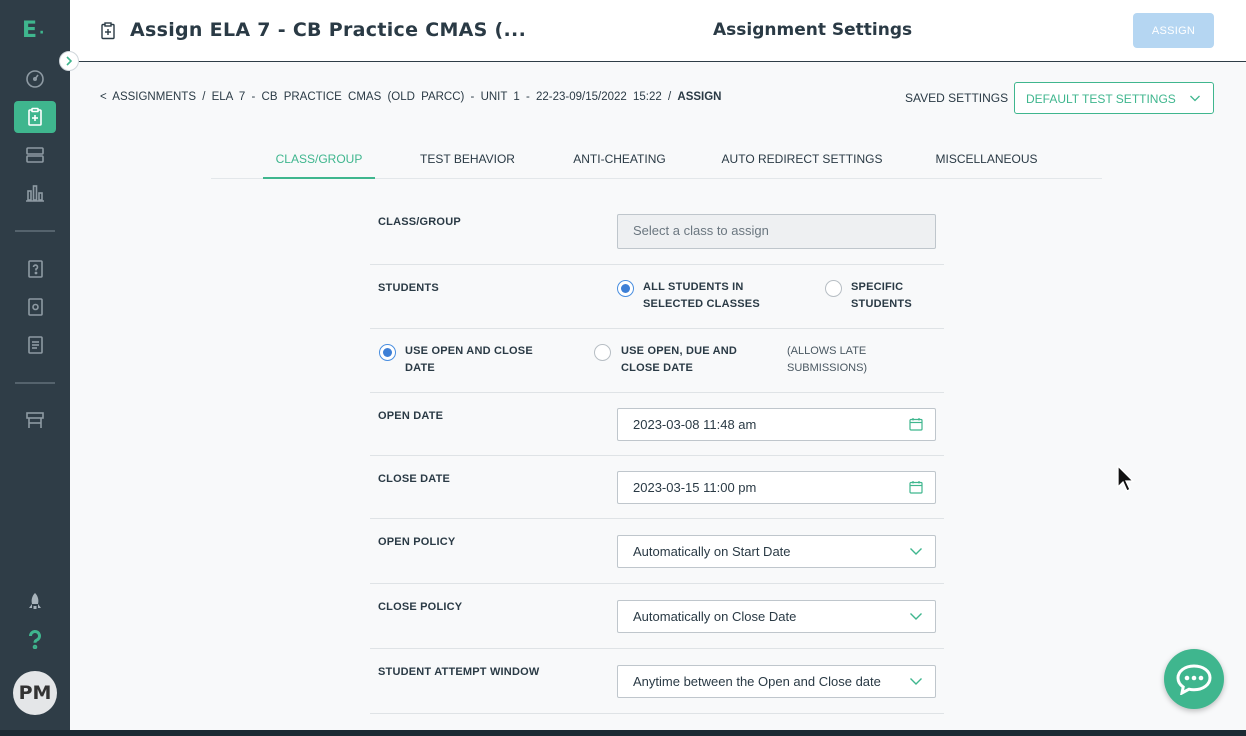  I want to click on open-policy-select: Automatically on Start Date, so click(776, 551).